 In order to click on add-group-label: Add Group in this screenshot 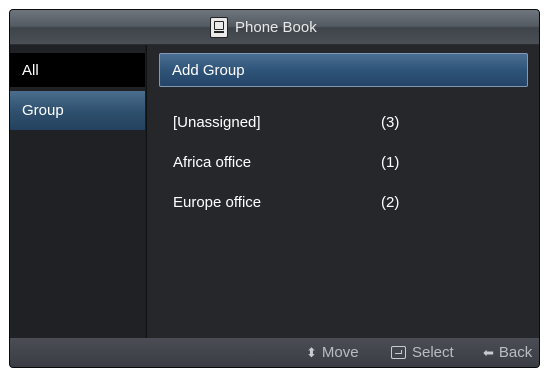, I will do `click(208, 70)`.